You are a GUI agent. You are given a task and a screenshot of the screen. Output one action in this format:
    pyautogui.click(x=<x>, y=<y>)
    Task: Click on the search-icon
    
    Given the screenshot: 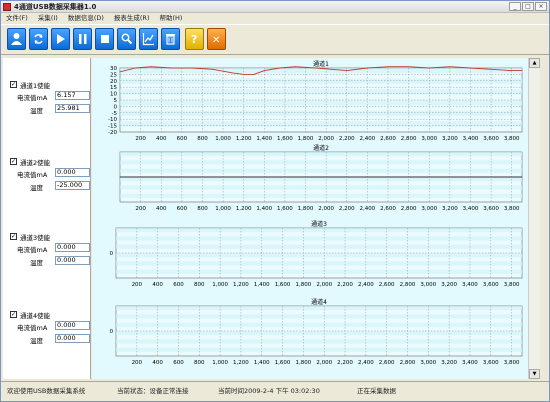 What is the action you would take?
    pyautogui.click(x=127, y=39)
    